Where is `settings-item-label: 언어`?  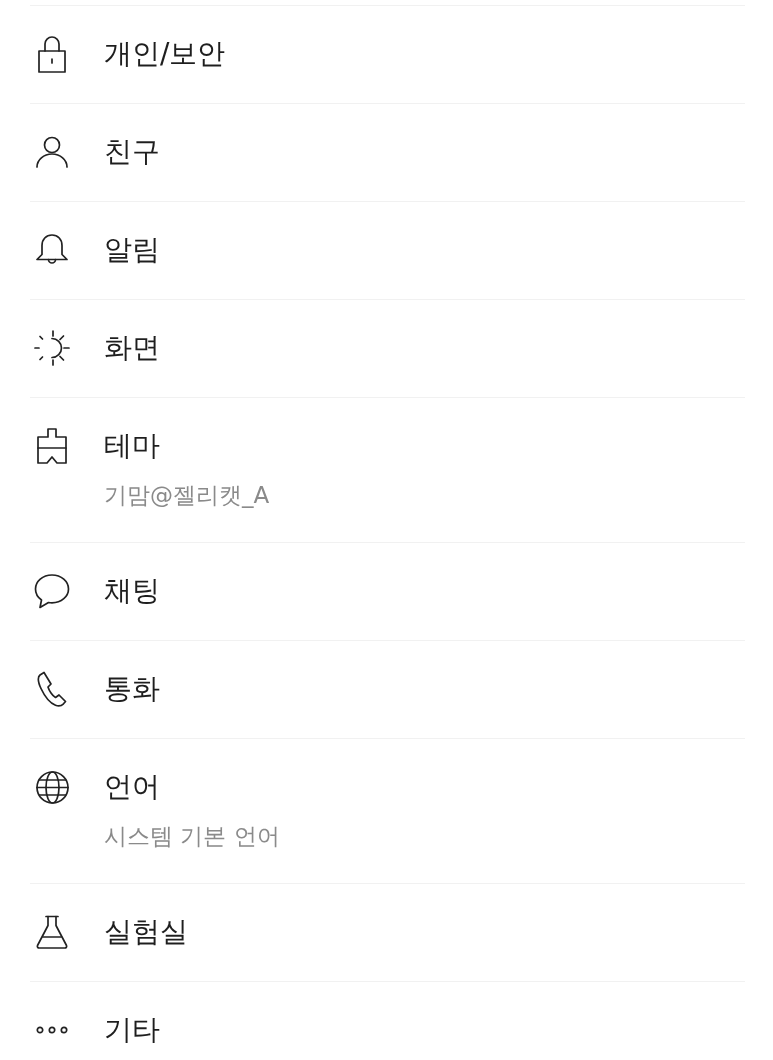 settings-item-label: 언어 is located at coordinates (132, 787).